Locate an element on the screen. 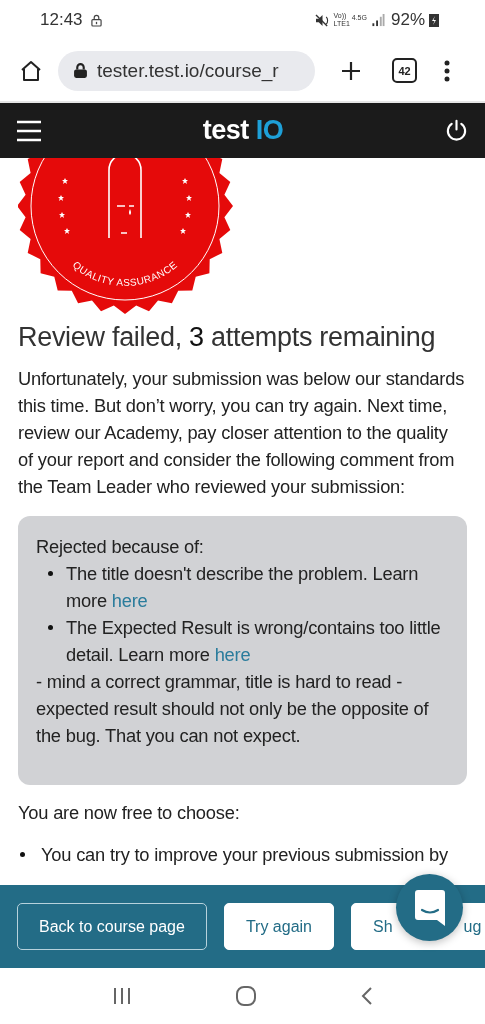  comment-title: Rejected because of: is located at coordinates (120, 547).